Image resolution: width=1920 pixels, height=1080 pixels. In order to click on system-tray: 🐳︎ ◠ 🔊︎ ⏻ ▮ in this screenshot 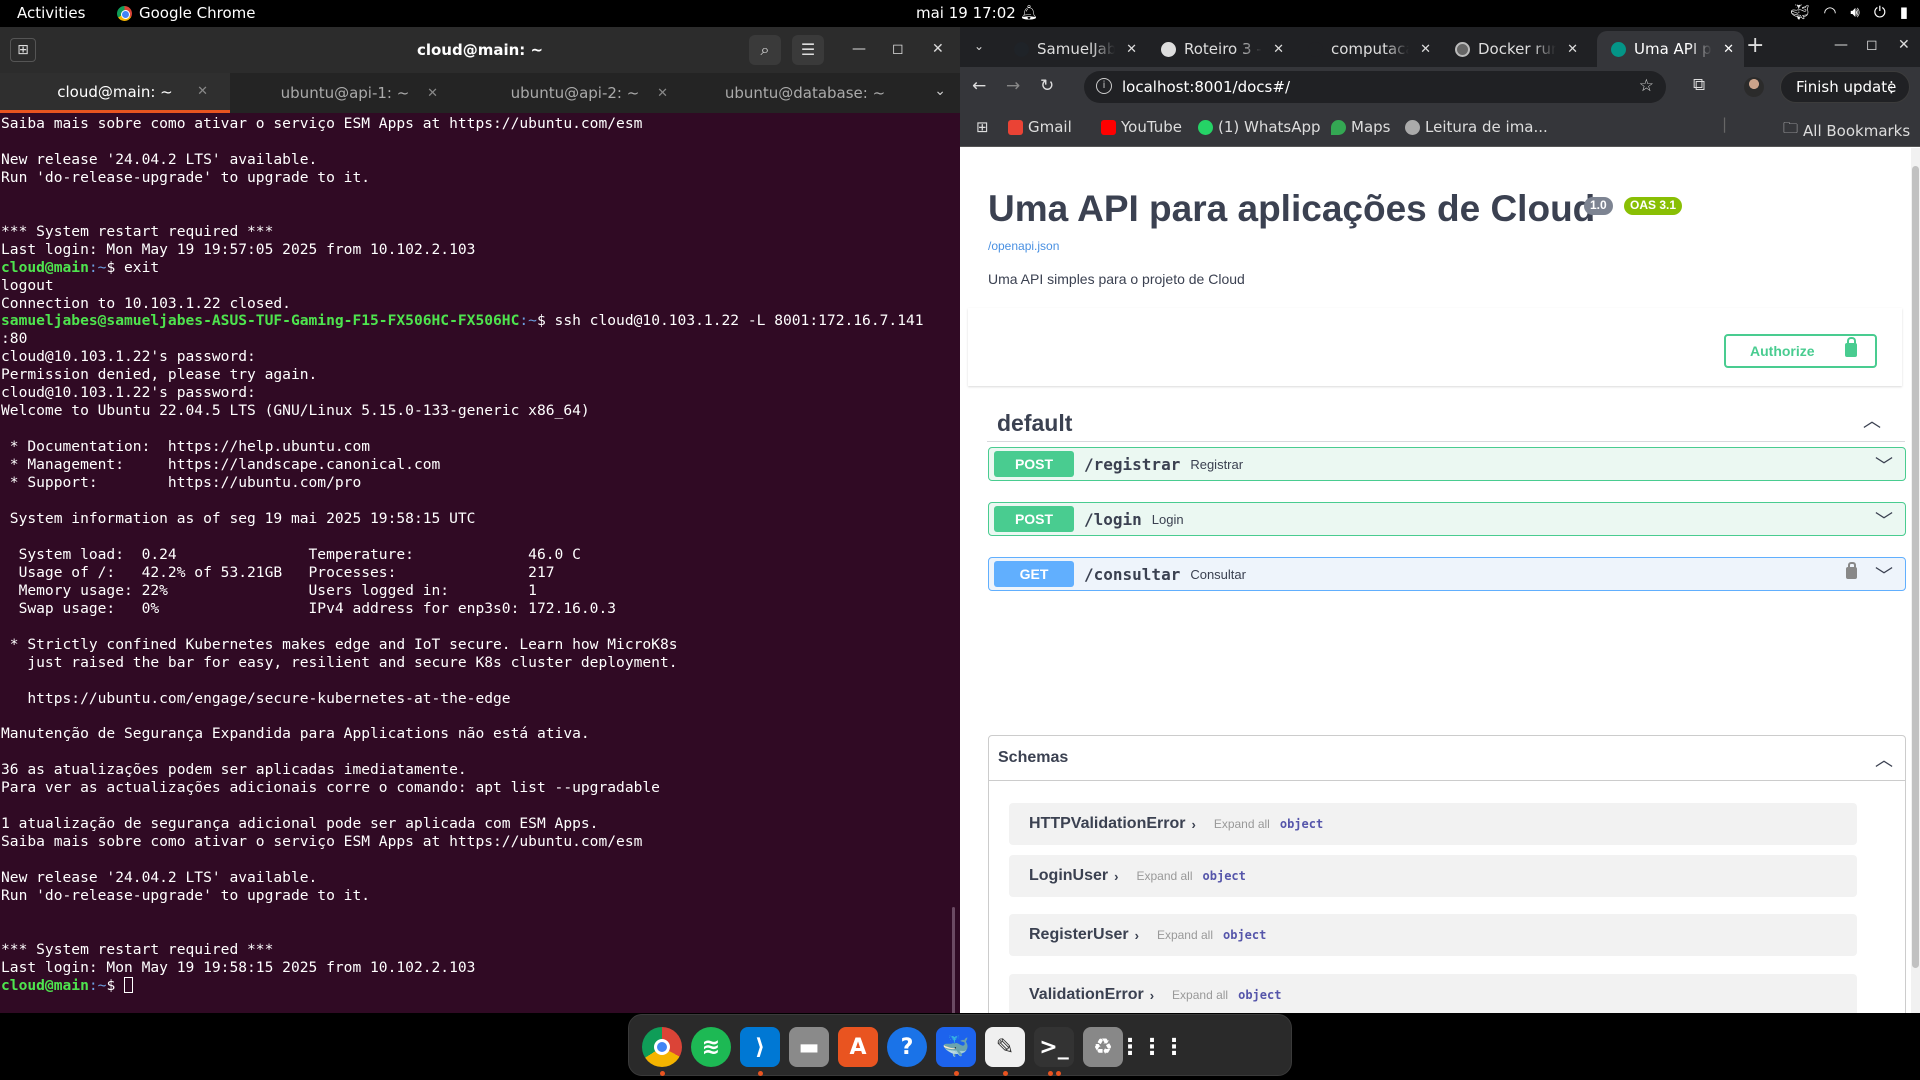, I will do `click(1849, 12)`.